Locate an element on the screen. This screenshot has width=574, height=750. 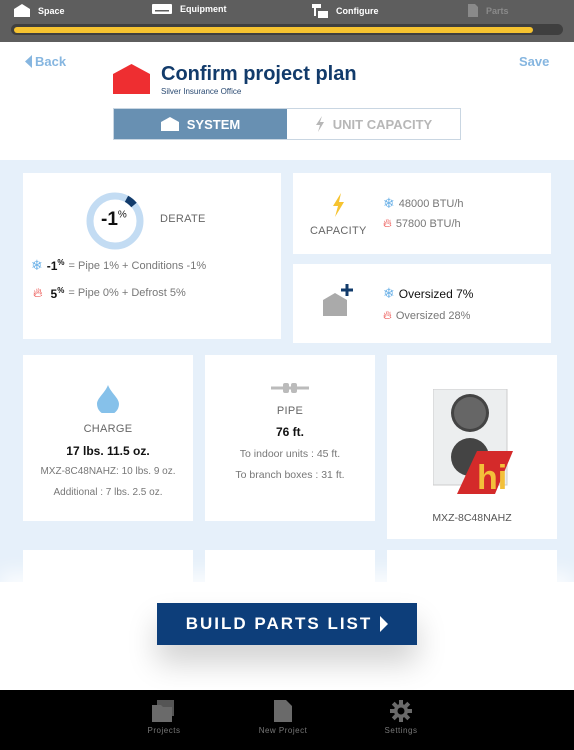
cool-derate-detail: = Pipe 1% + Conditions -1% is located at coordinates (137, 265).